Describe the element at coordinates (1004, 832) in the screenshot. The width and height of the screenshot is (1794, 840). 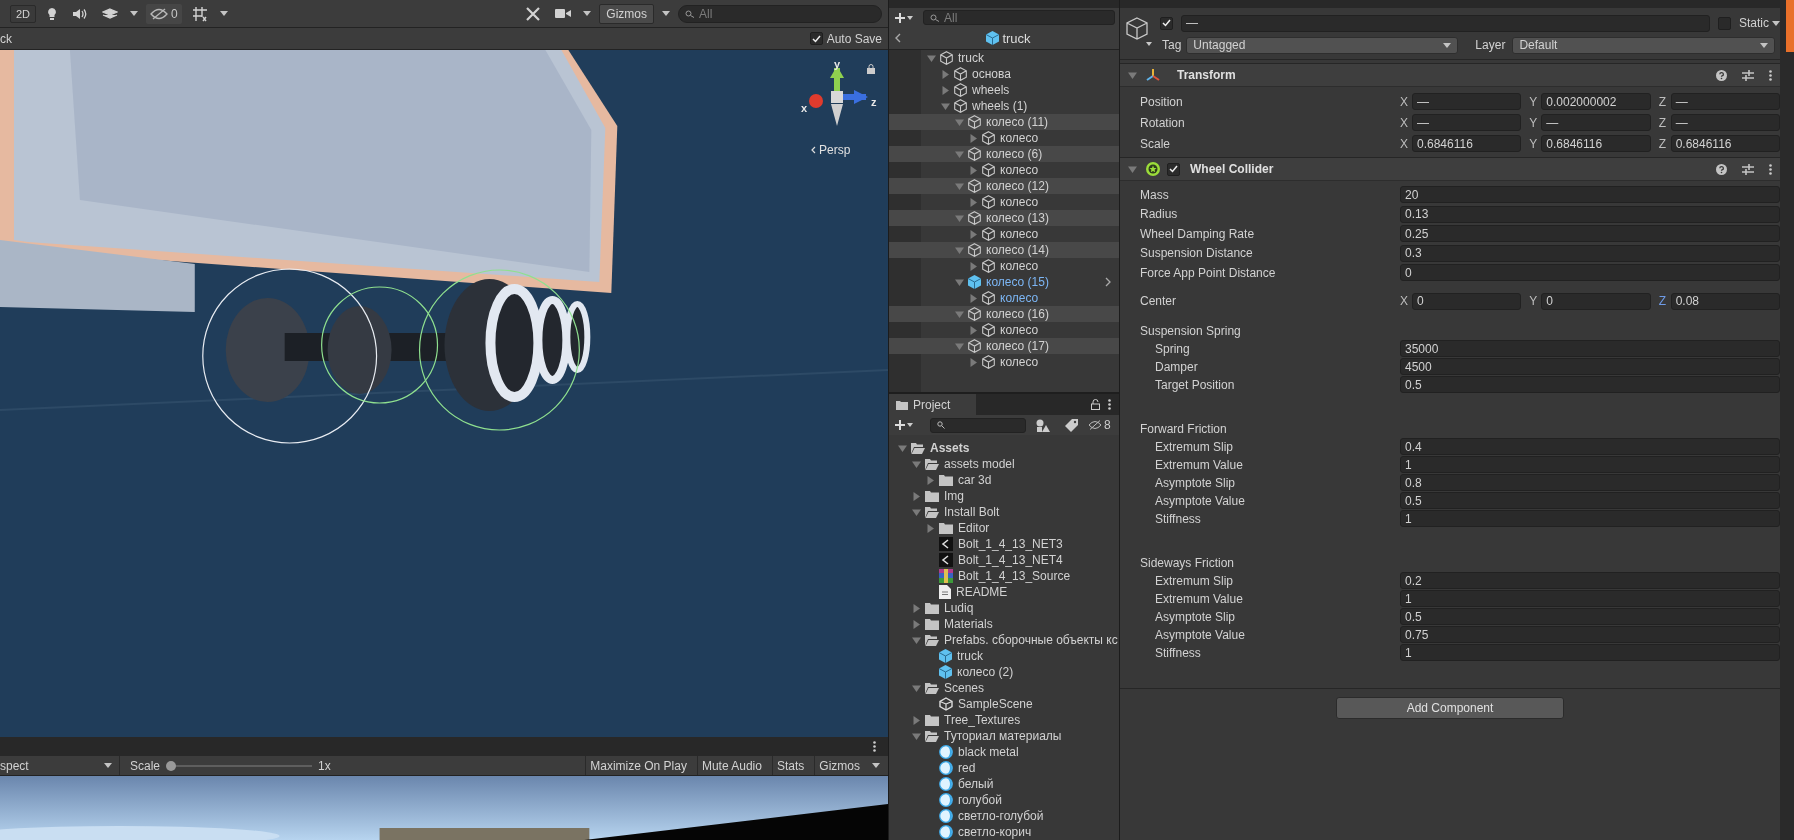
I see `project-row: светло-корич` at that location.